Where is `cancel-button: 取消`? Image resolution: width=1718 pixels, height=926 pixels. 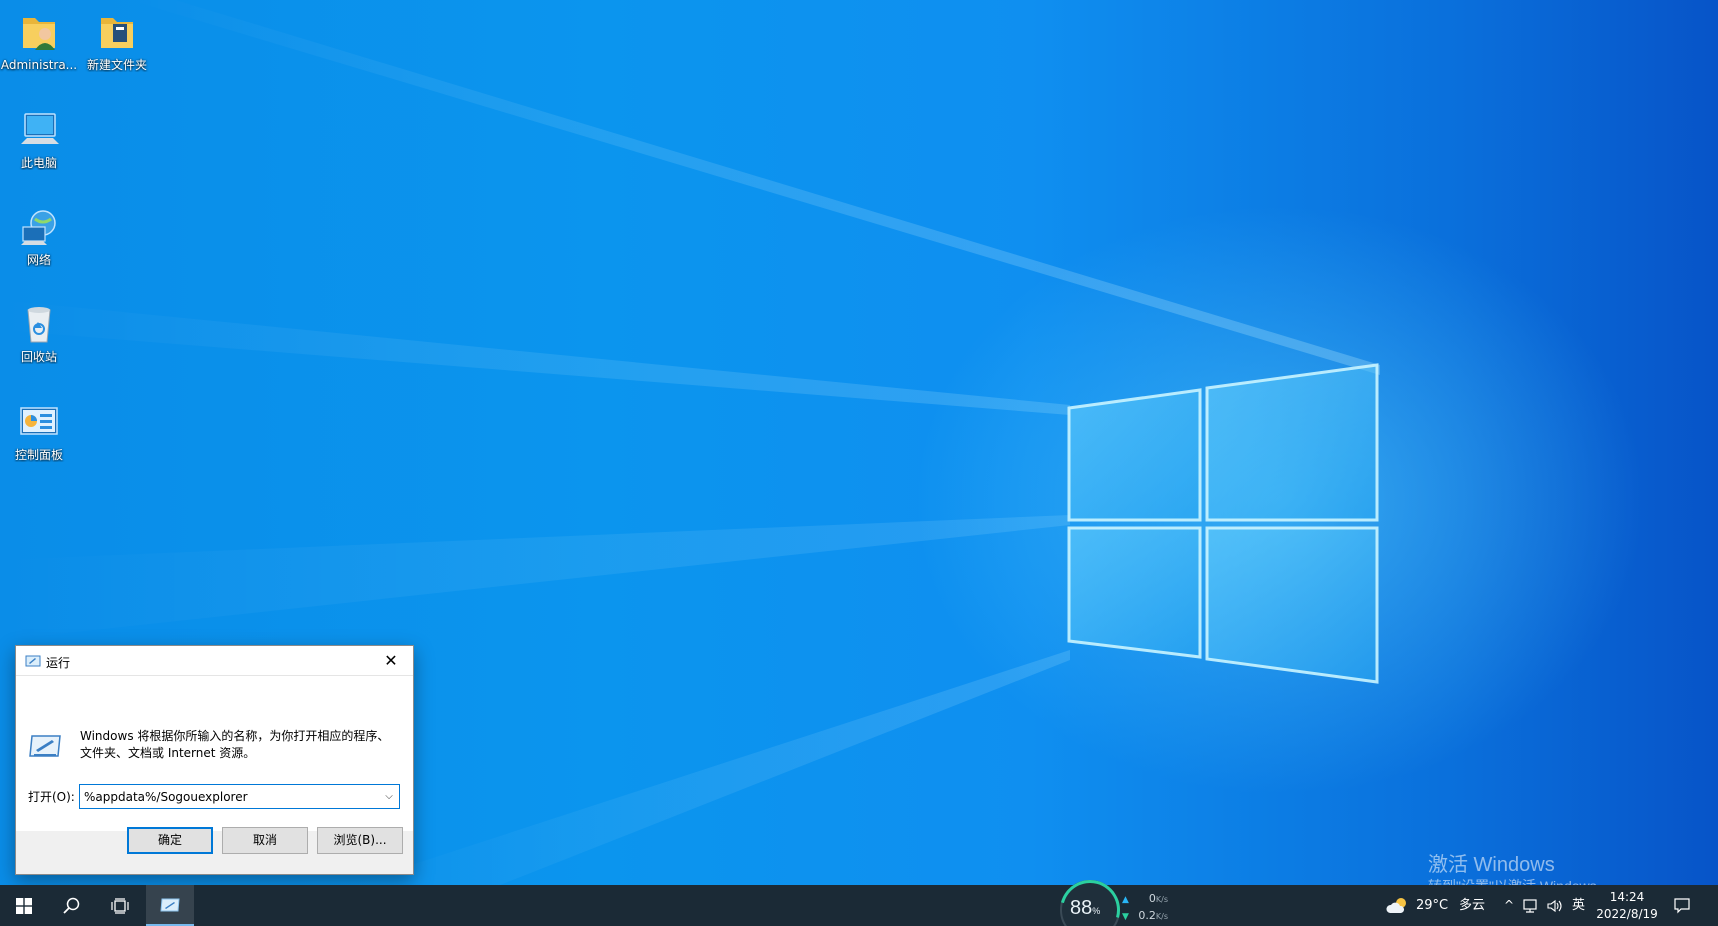
cancel-button: 取消 is located at coordinates (265, 840).